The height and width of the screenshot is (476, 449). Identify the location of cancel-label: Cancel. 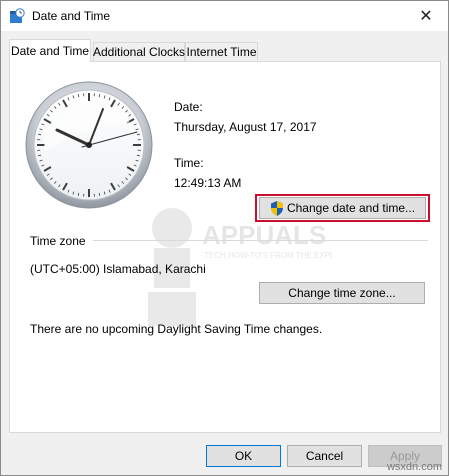
(324, 456).